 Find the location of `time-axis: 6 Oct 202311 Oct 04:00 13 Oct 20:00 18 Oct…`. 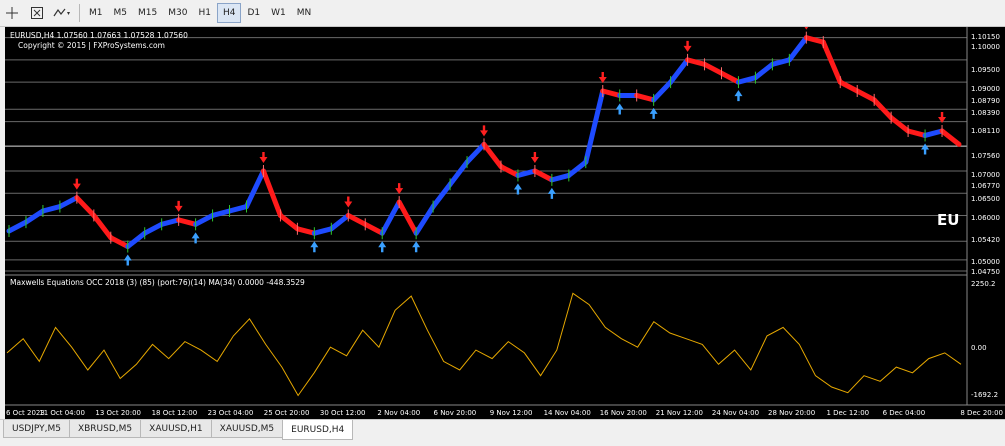

time-axis: 6 Oct 202311 Oct 04:00 13 Oct 20:00 18 Oct… is located at coordinates (504, 413).